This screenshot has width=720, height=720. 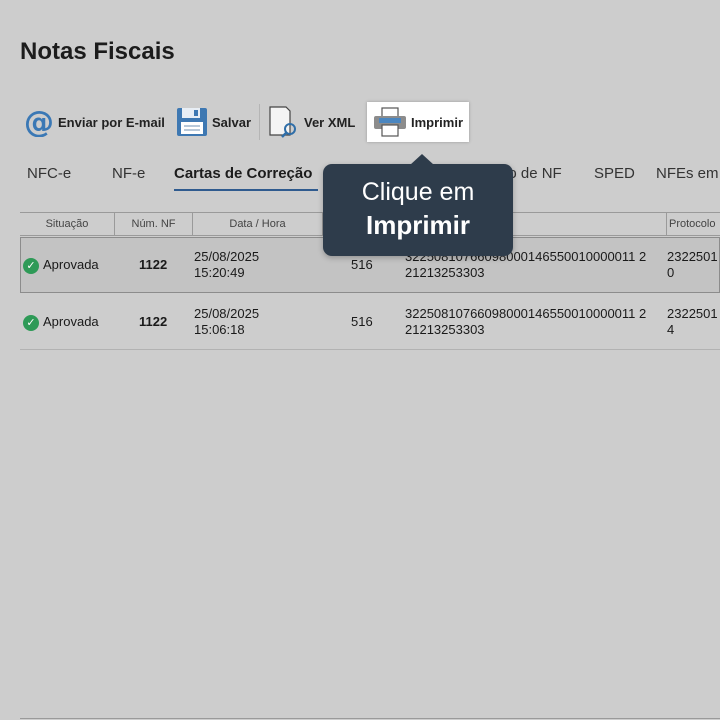 What do you see at coordinates (246, 190) in the screenshot?
I see `active-tab-indicator` at bounding box center [246, 190].